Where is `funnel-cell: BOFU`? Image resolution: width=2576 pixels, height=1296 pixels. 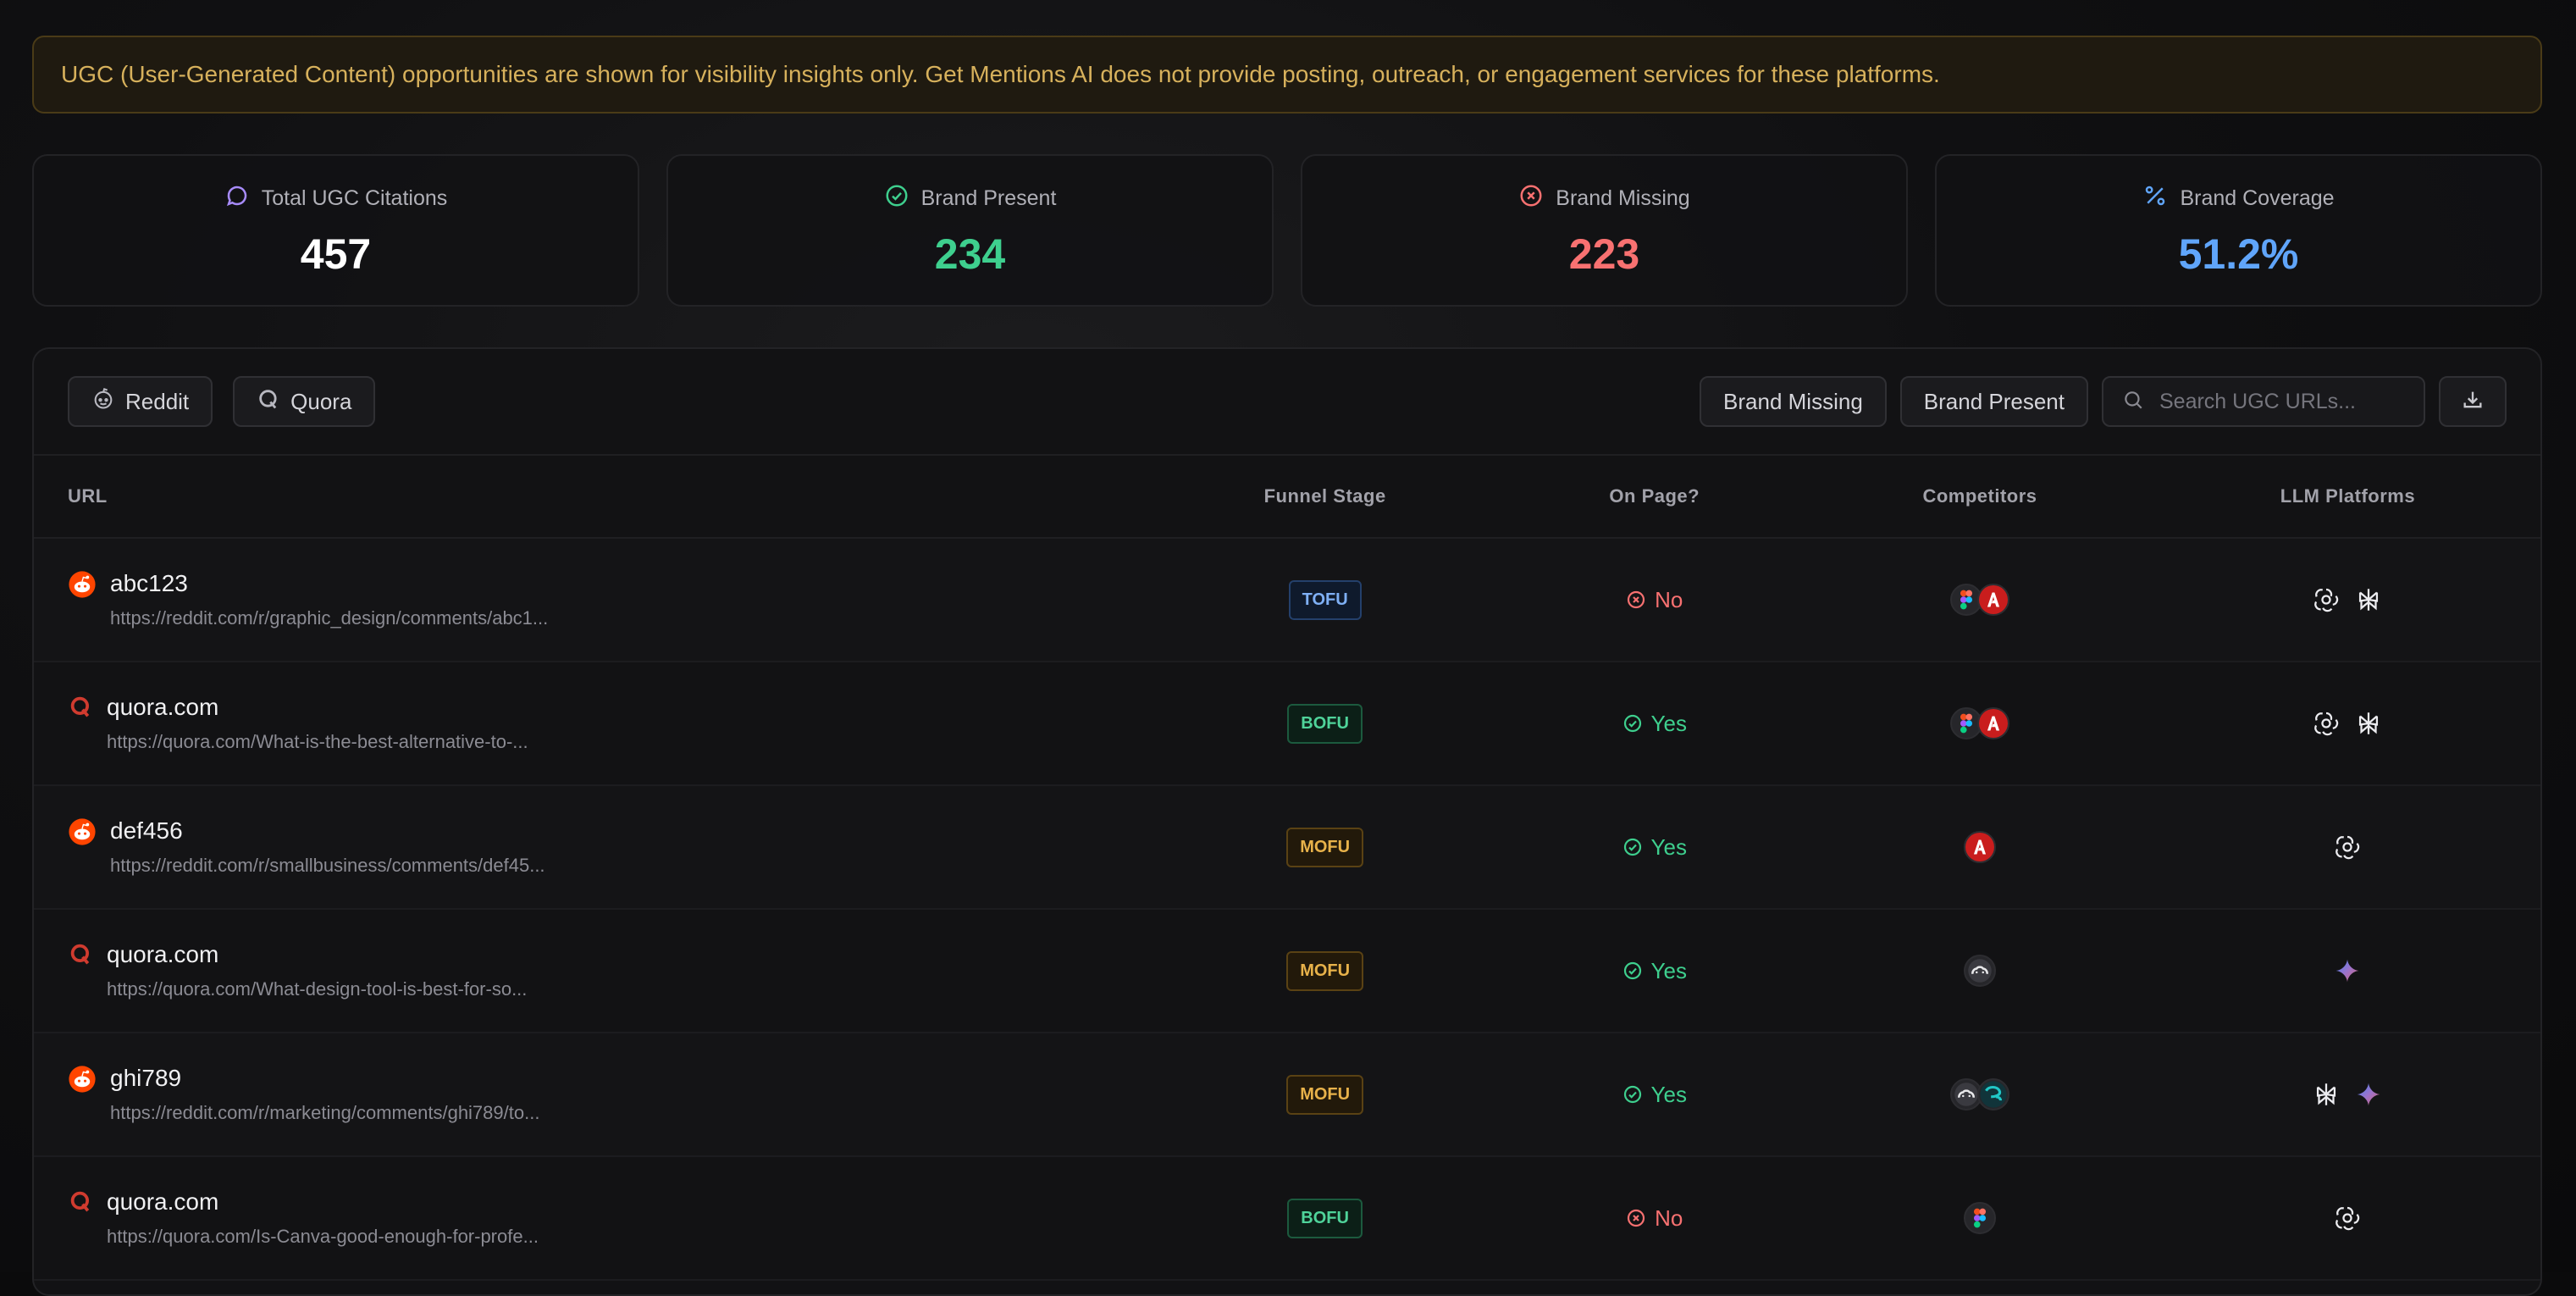
funnel-cell: BOFU is located at coordinates (1325, 1218).